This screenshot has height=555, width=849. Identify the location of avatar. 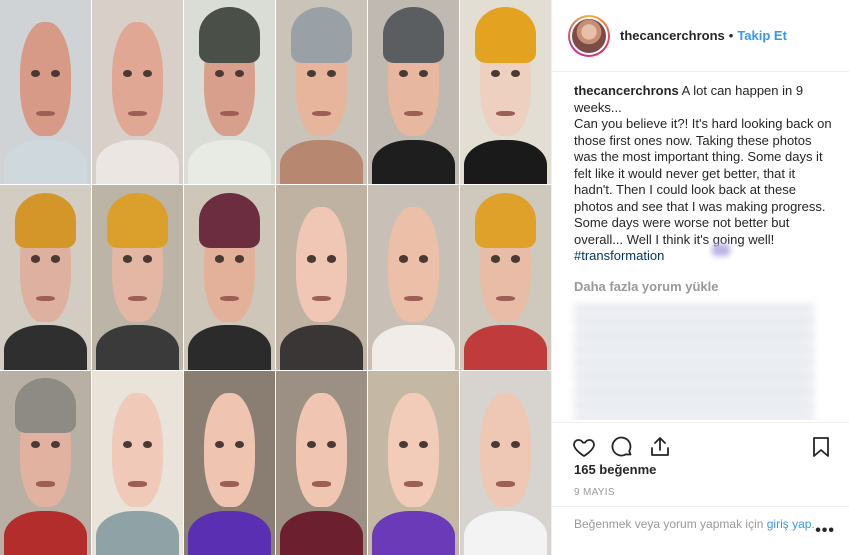
(589, 35).